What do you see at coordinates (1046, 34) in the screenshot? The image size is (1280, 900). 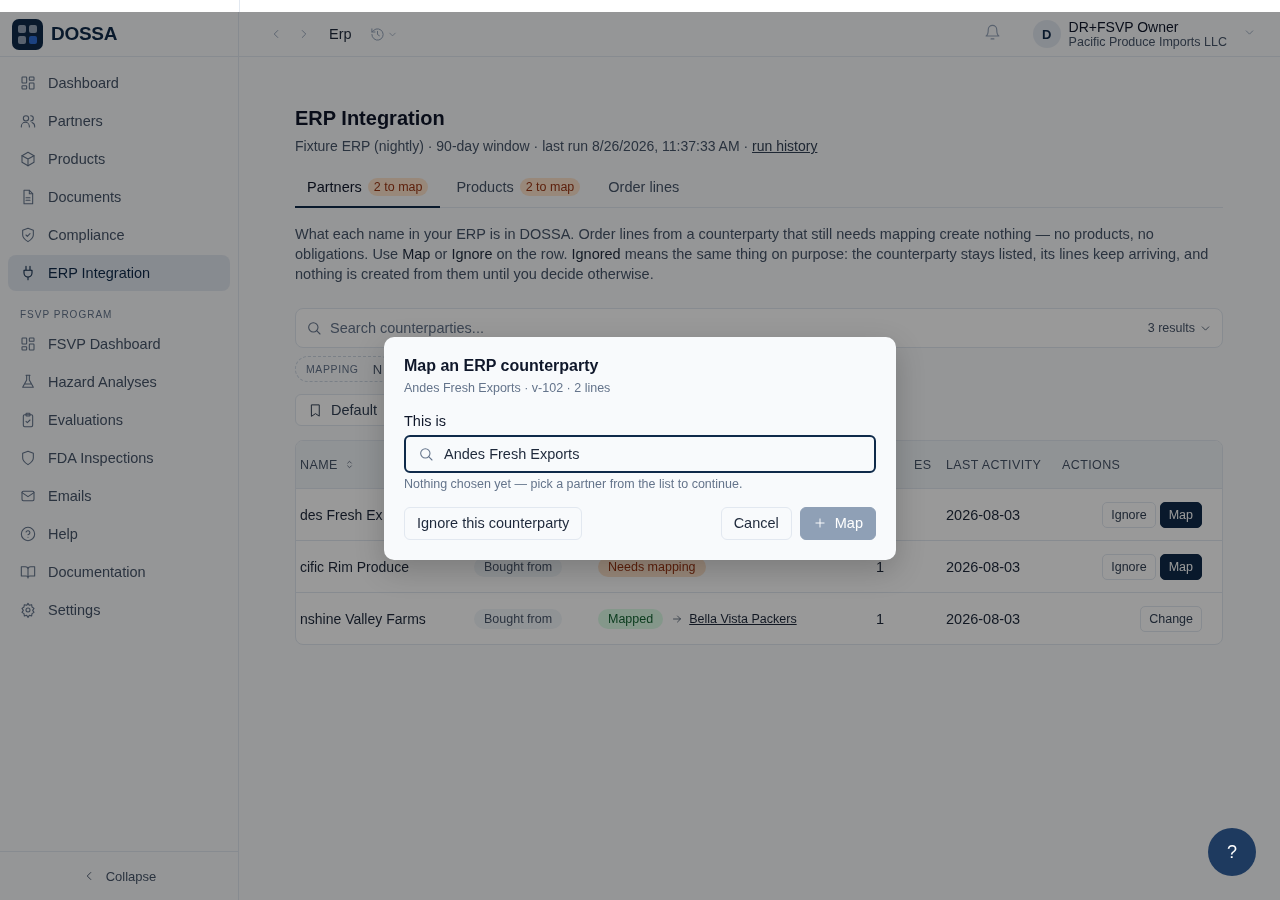 I see `avatar: D` at bounding box center [1046, 34].